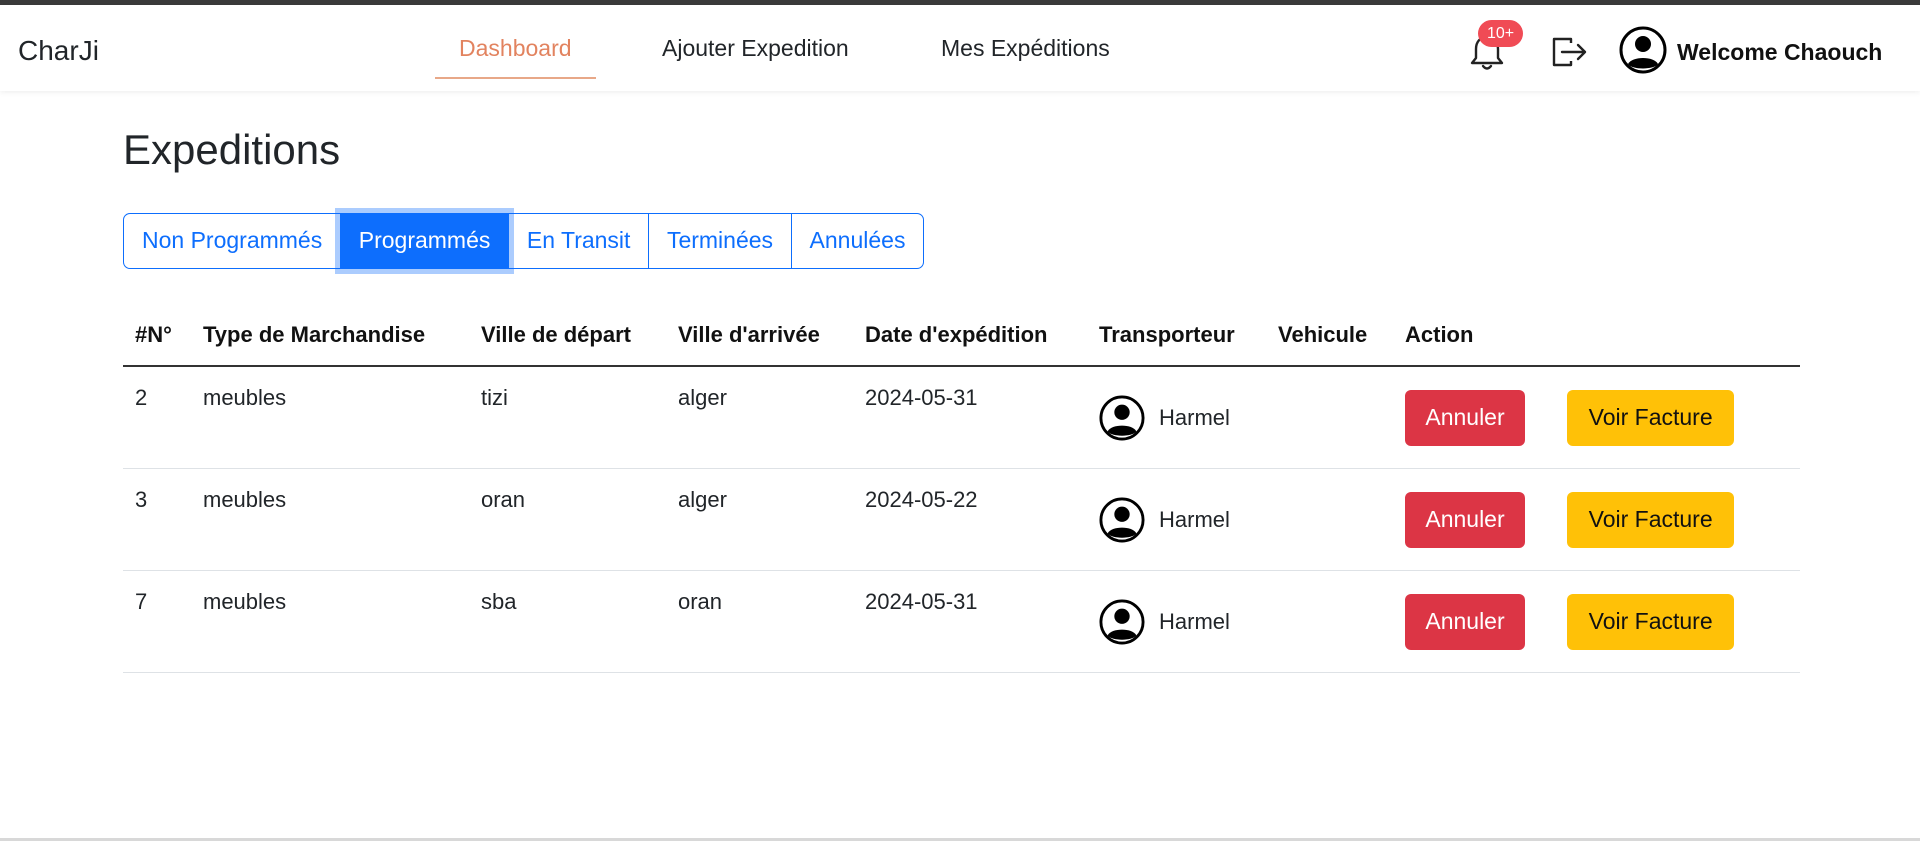 The image size is (1920, 841). Describe the element at coordinates (330, 336) in the screenshot. I see `header-type: Type de Marchandise` at that location.